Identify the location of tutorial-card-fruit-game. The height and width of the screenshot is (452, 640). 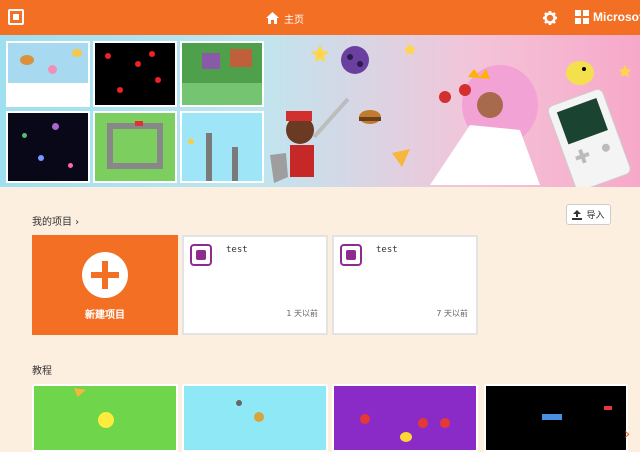
(405, 418).